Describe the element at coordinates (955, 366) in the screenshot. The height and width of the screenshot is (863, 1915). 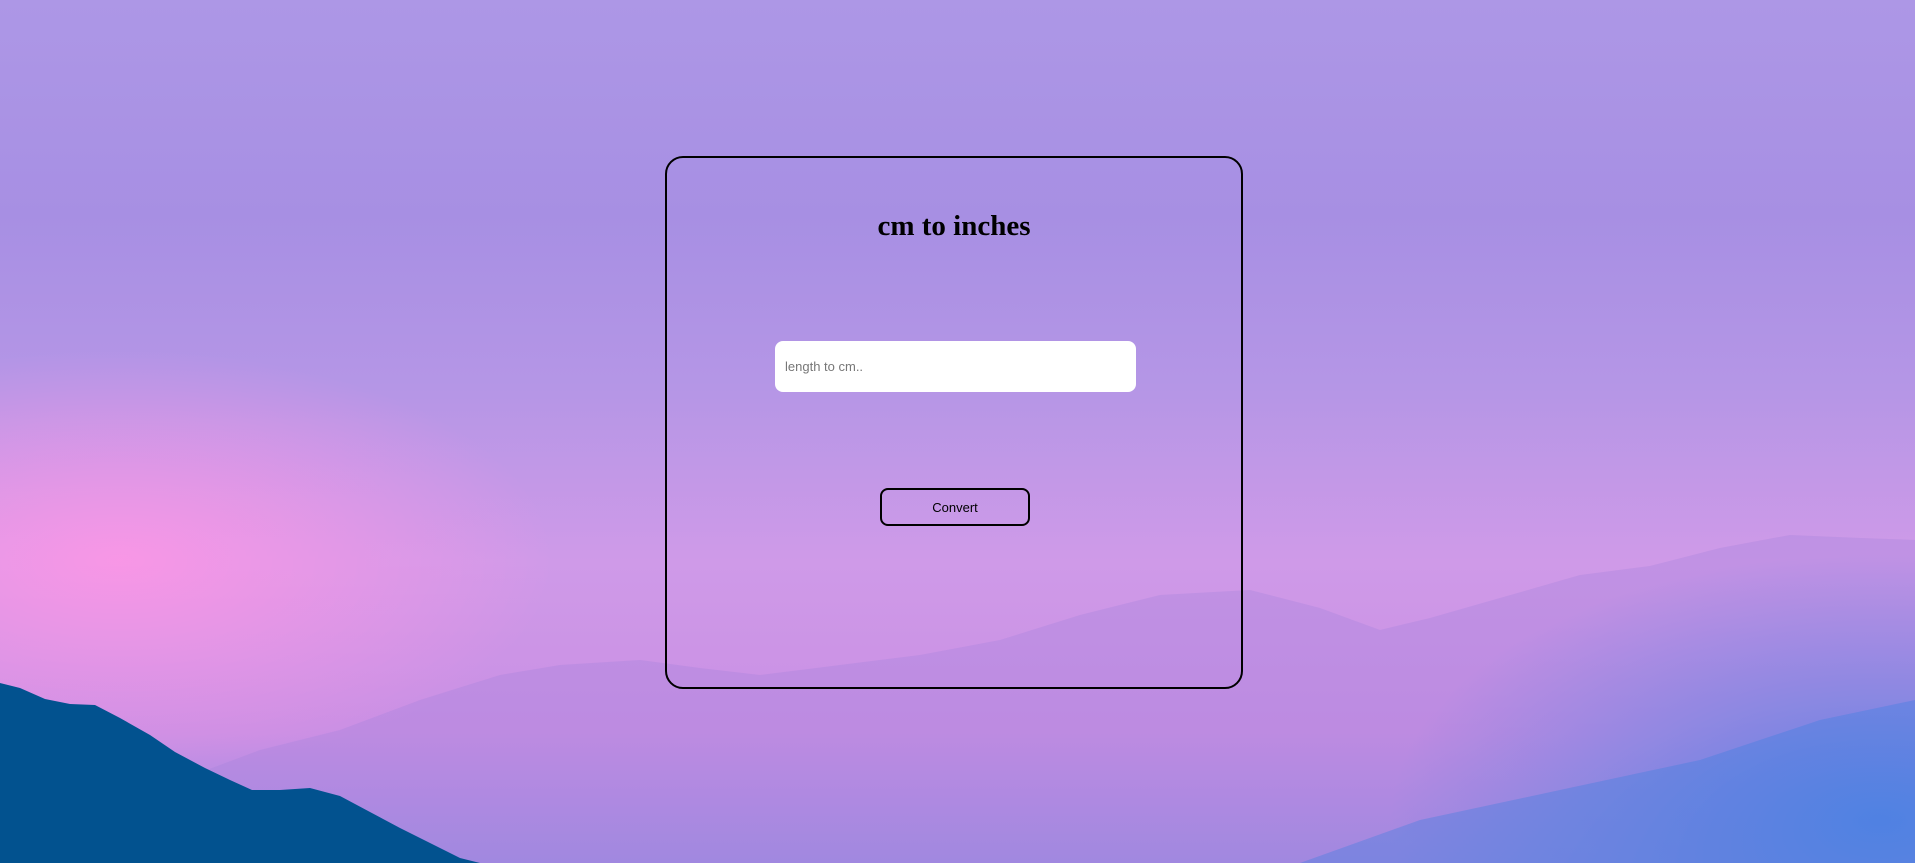
I see `length-cm-input` at that location.